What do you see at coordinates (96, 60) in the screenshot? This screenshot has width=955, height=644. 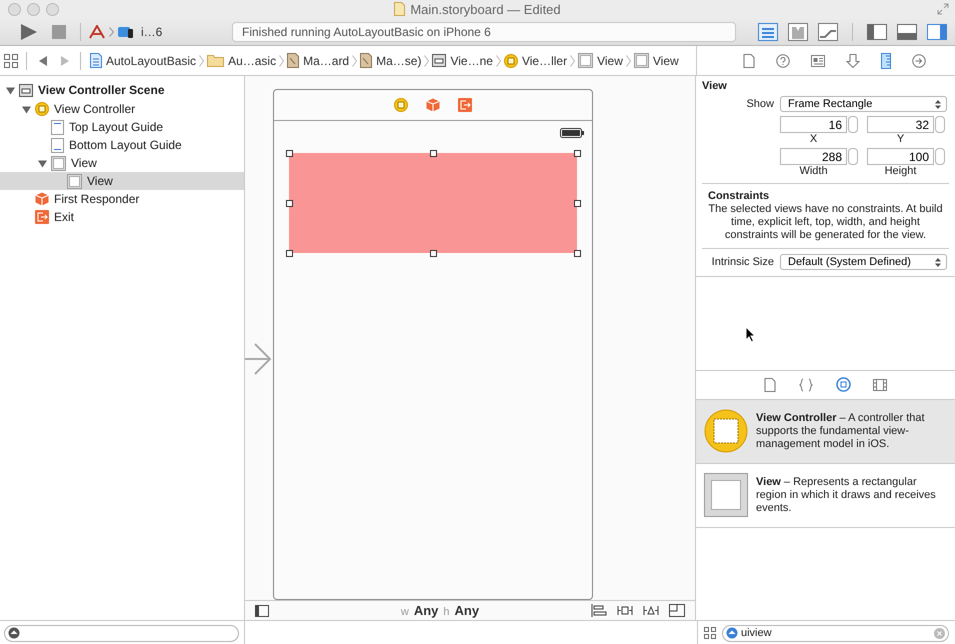 I see `project-file-icon` at bounding box center [96, 60].